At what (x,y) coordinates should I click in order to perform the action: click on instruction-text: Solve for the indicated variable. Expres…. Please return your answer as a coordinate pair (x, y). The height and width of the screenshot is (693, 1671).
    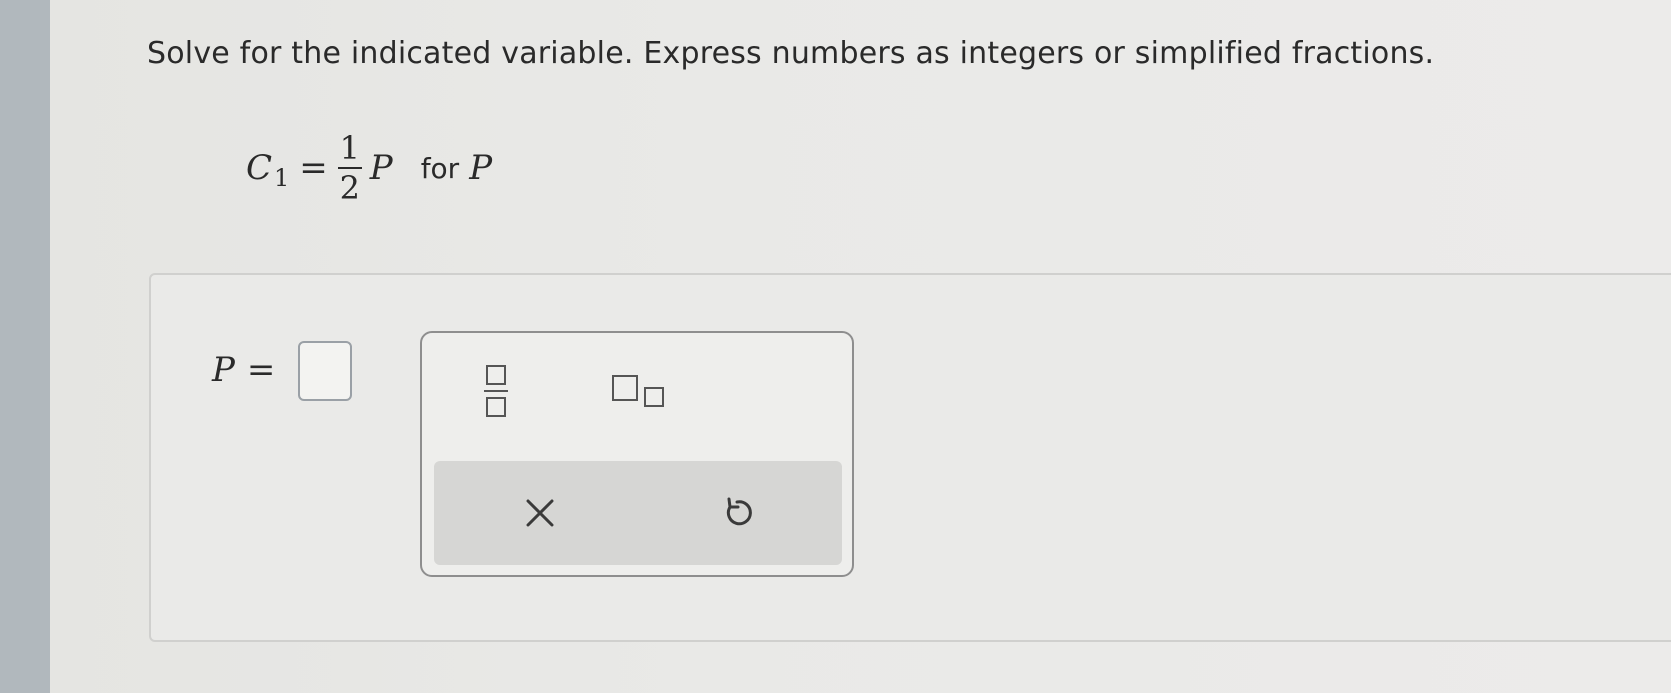
    Looking at the image, I should click on (791, 53).